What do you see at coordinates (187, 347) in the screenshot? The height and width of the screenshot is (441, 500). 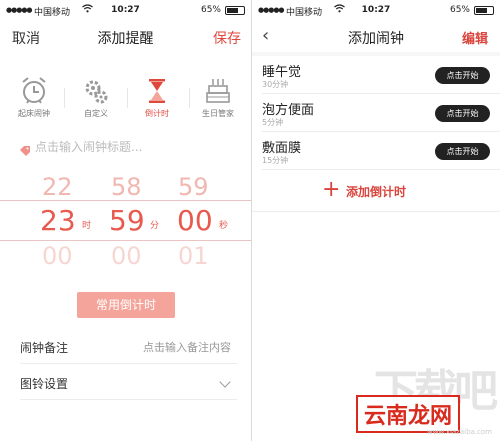 I see `note-input: 点击输入备注内容` at bounding box center [187, 347].